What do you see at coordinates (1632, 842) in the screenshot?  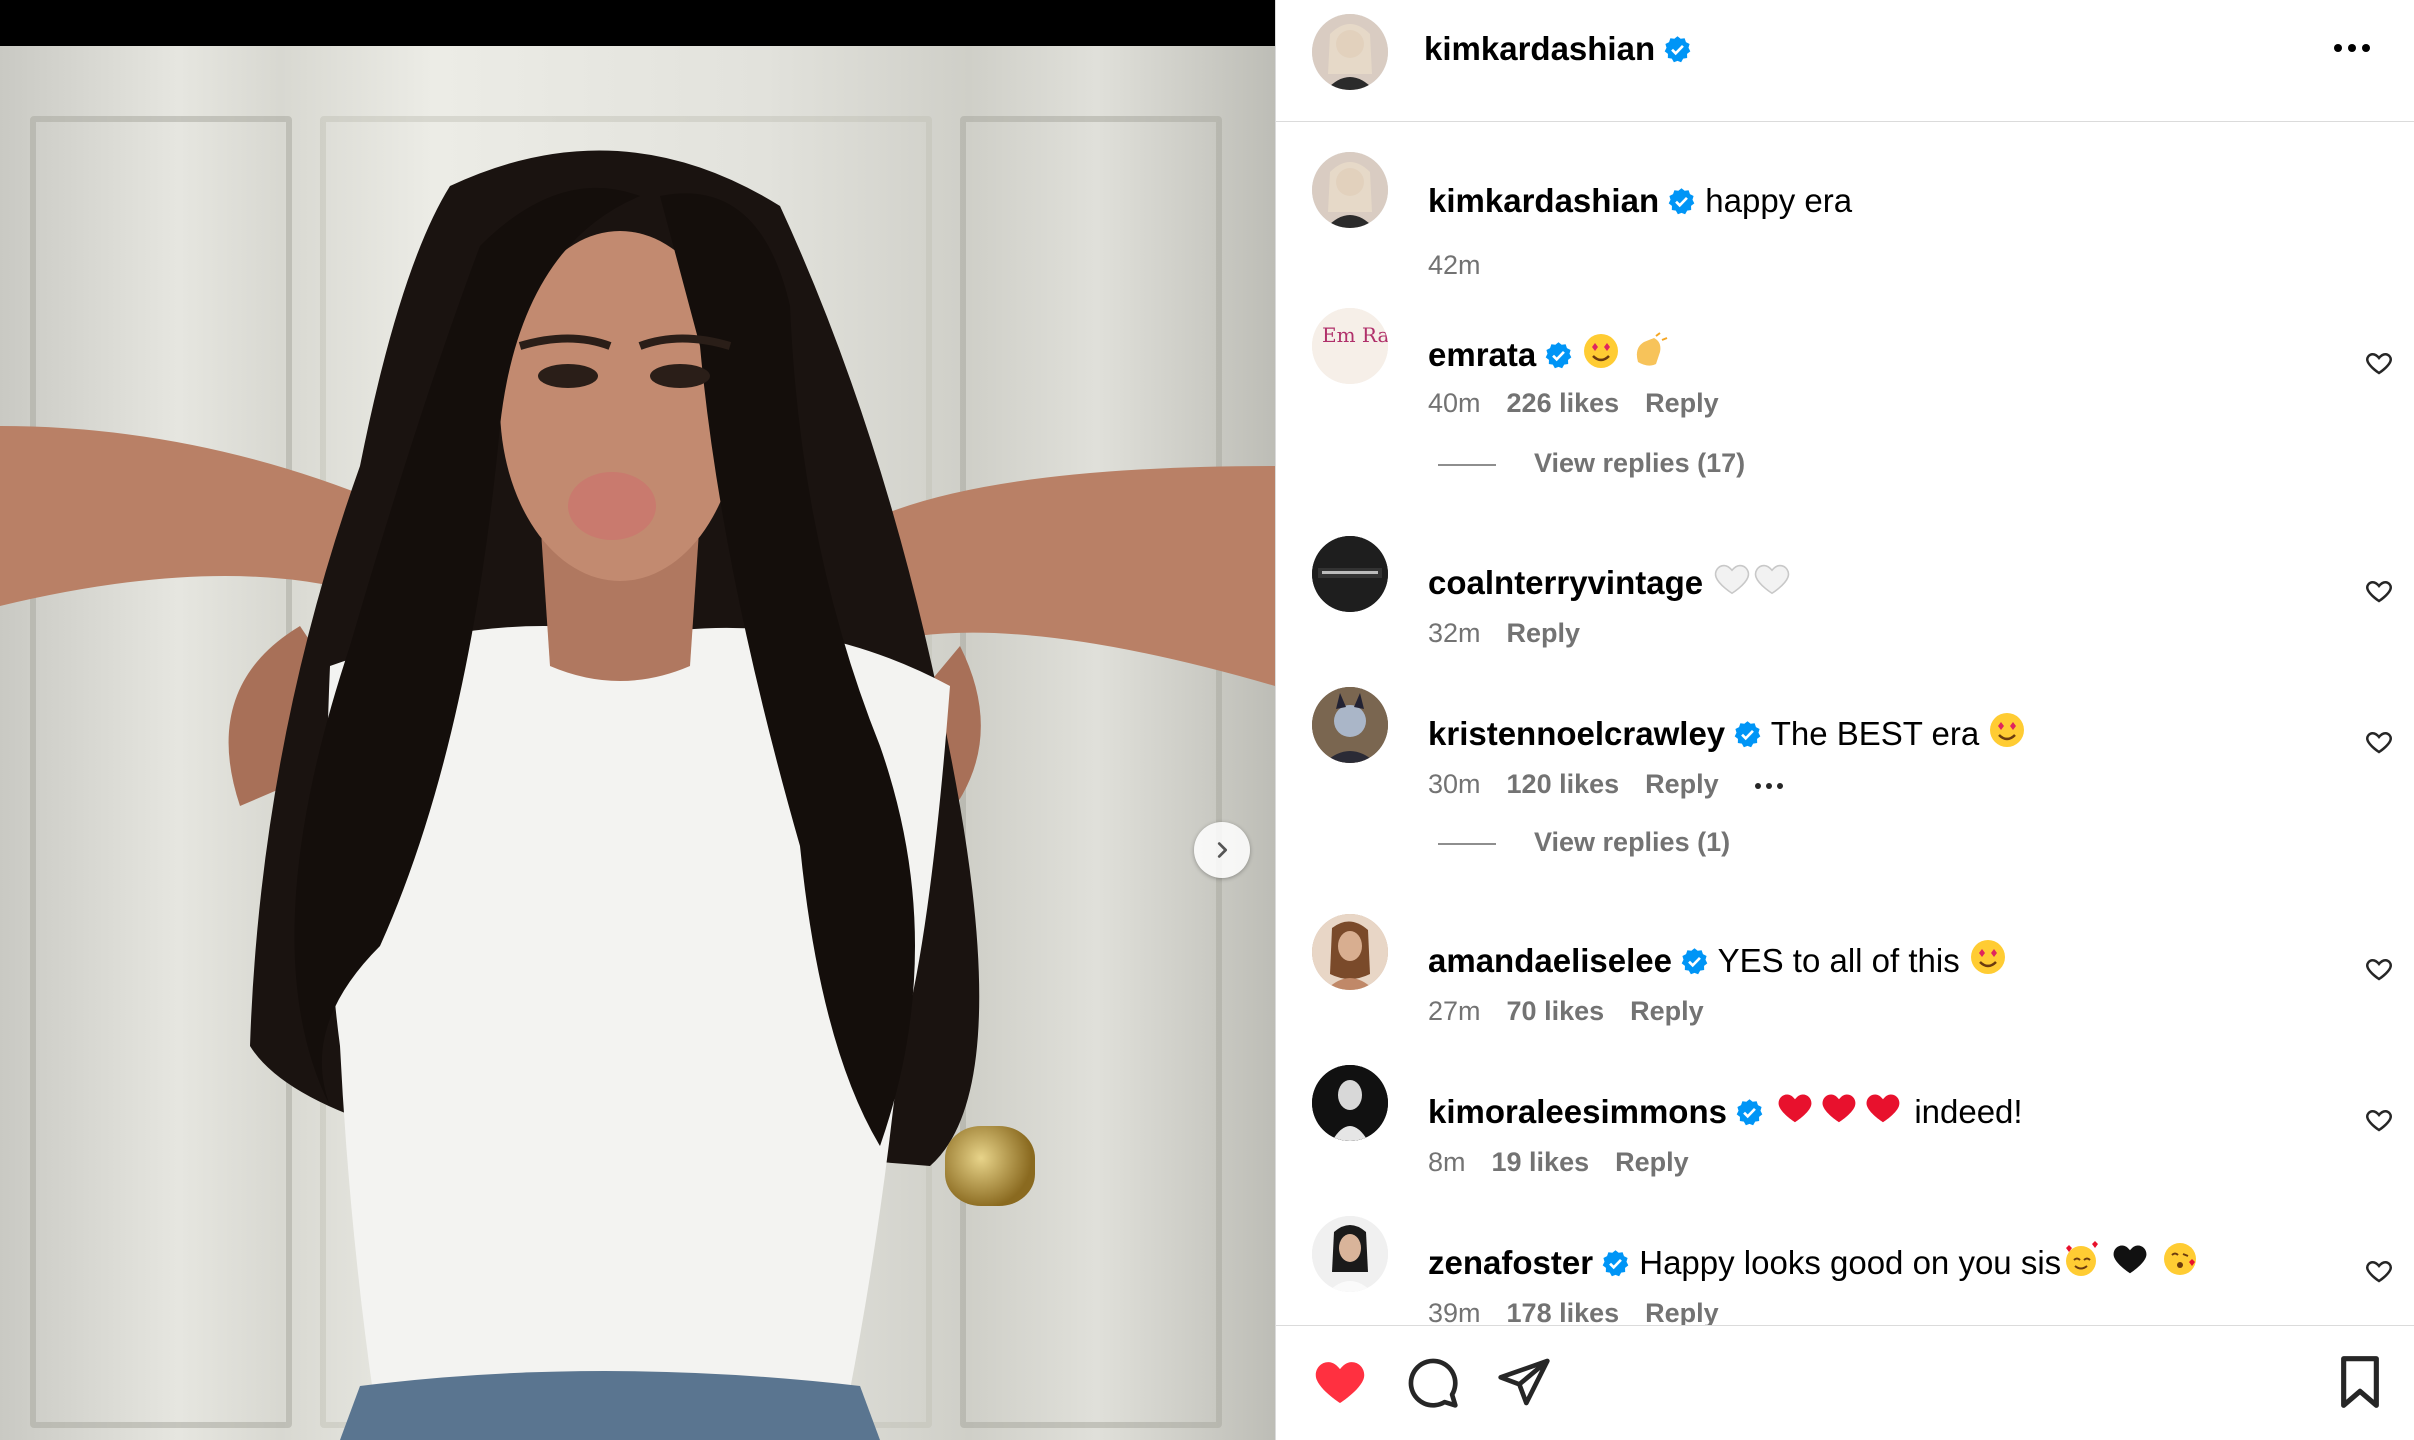 I see `view-replies-label: View replies (1)` at bounding box center [1632, 842].